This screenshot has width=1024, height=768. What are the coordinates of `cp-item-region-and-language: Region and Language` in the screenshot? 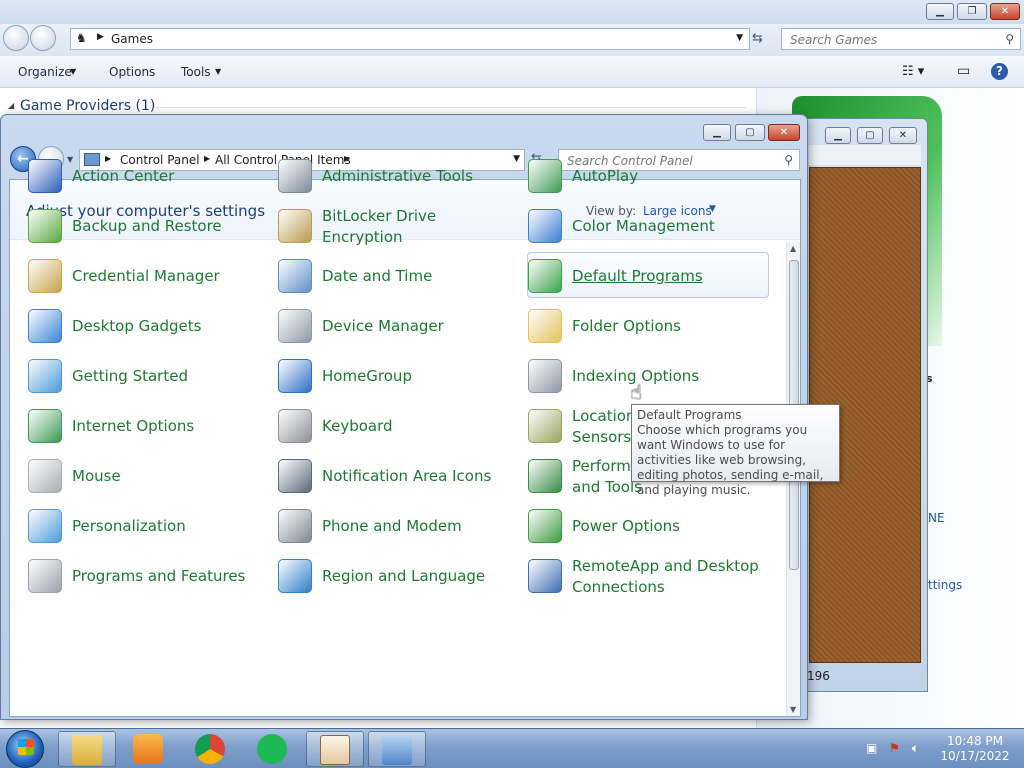 It's located at (398, 575).